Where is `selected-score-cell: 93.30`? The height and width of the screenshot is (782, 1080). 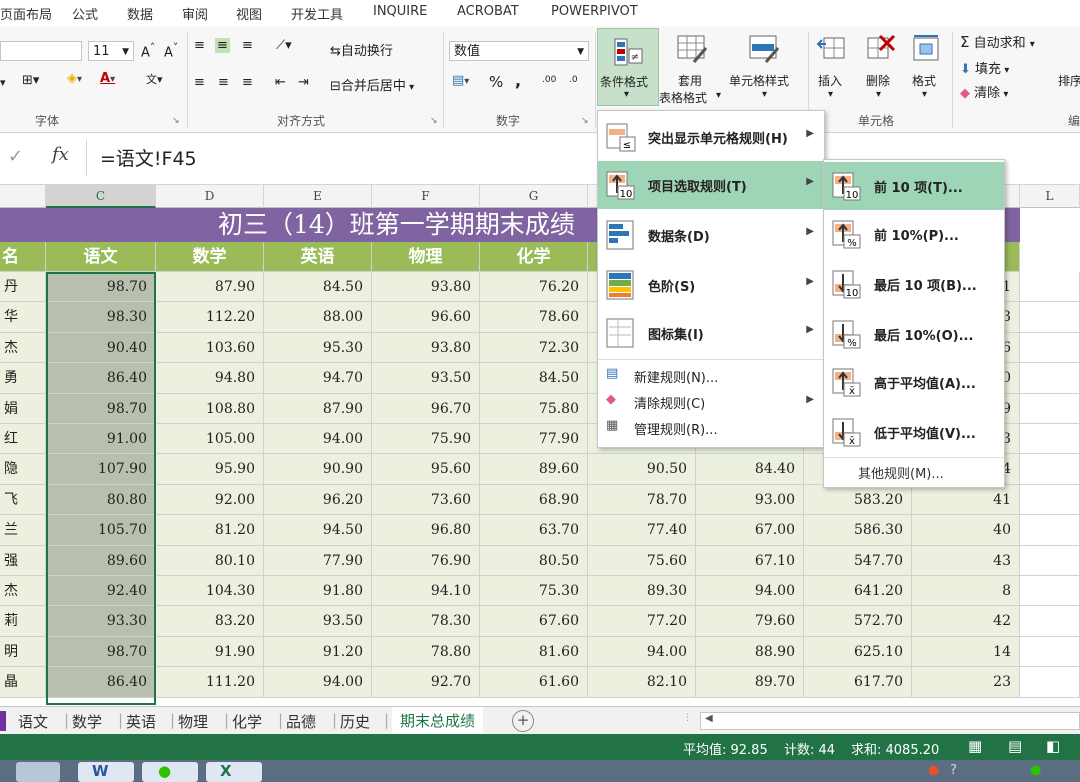 selected-score-cell: 93.30 is located at coordinates (101, 621).